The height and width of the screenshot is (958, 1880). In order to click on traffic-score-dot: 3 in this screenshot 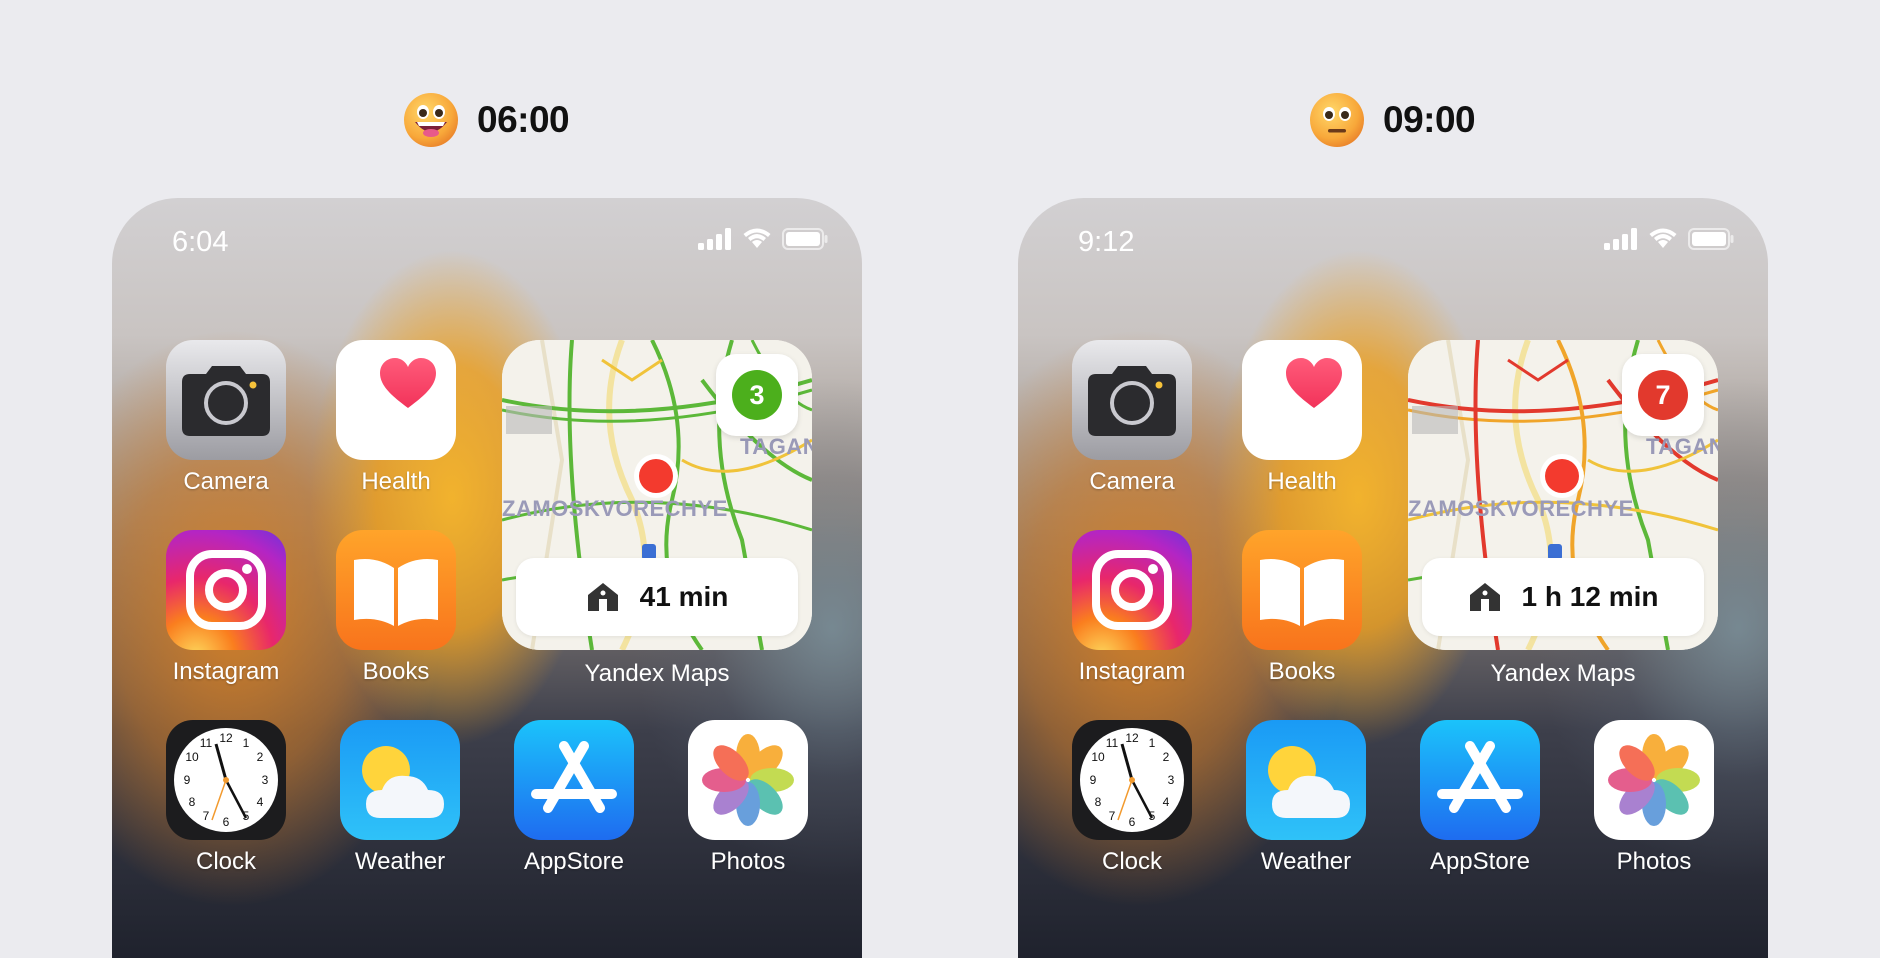, I will do `click(757, 395)`.